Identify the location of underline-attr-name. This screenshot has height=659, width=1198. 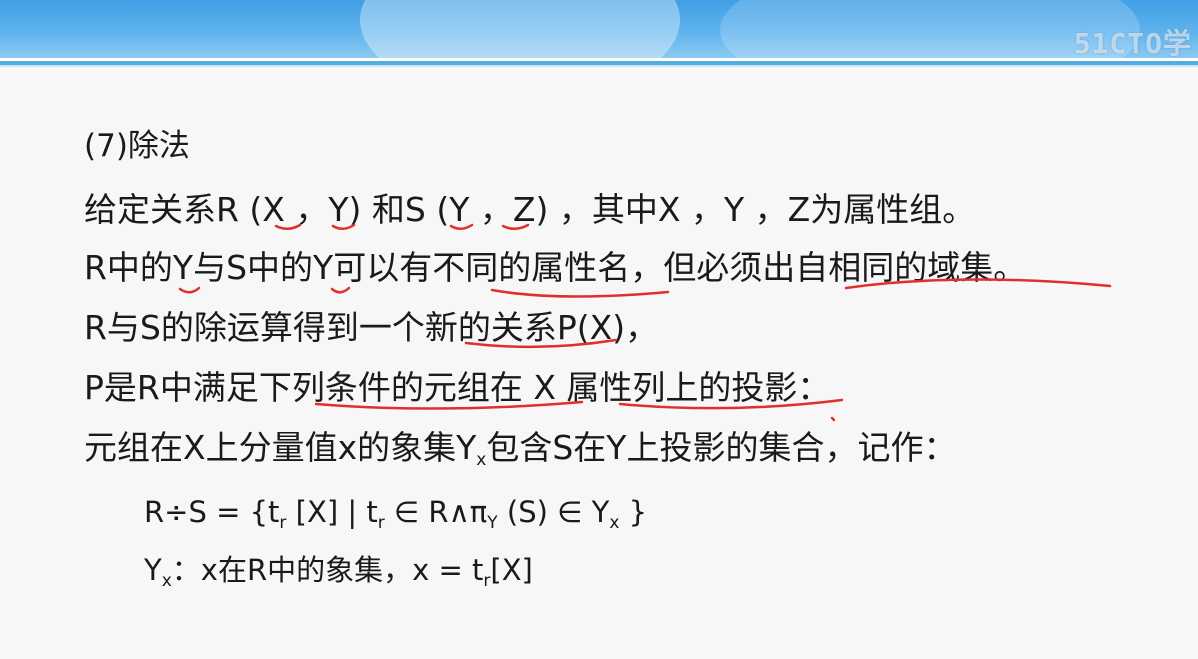
(580, 293).